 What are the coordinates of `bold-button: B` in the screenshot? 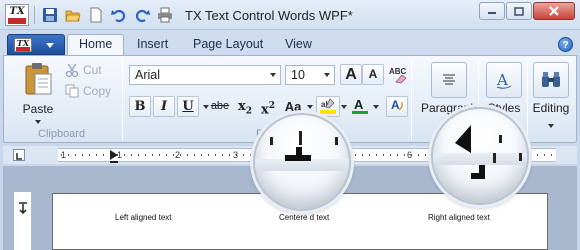 It's located at (140, 106).